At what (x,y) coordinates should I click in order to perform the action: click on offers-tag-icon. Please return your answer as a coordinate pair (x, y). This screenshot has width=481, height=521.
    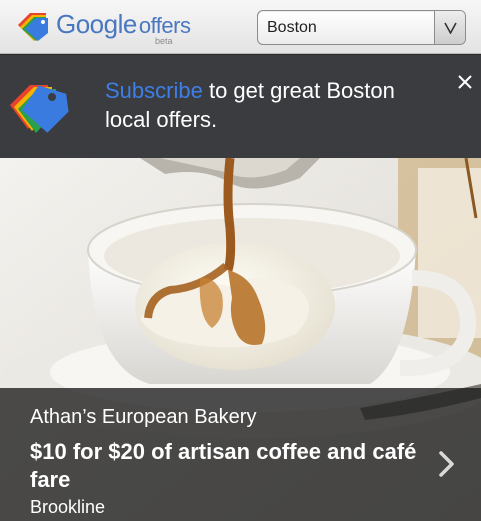
    Looking at the image, I should click on (39, 109).